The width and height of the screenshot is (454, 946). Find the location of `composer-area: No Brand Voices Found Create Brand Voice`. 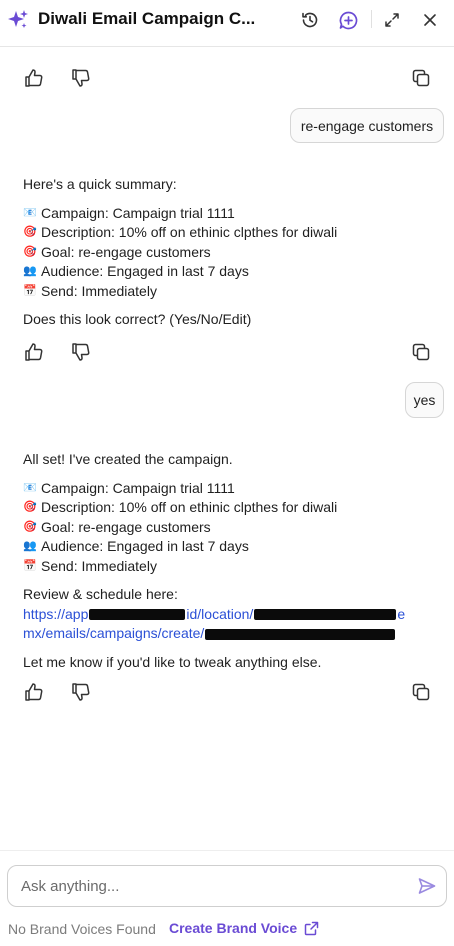

composer-area: No Brand Voices Found Create Brand Voice is located at coordinates (227, 898).